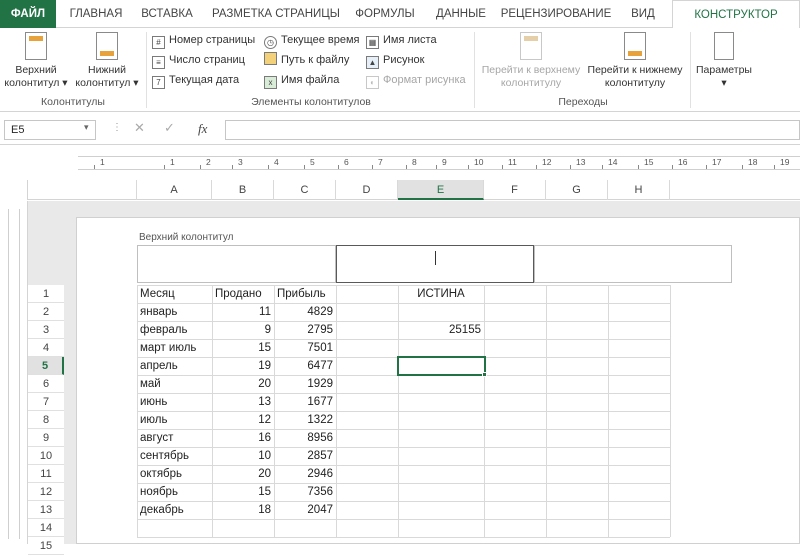  I want to click on header-section-center, so click(435, 264).